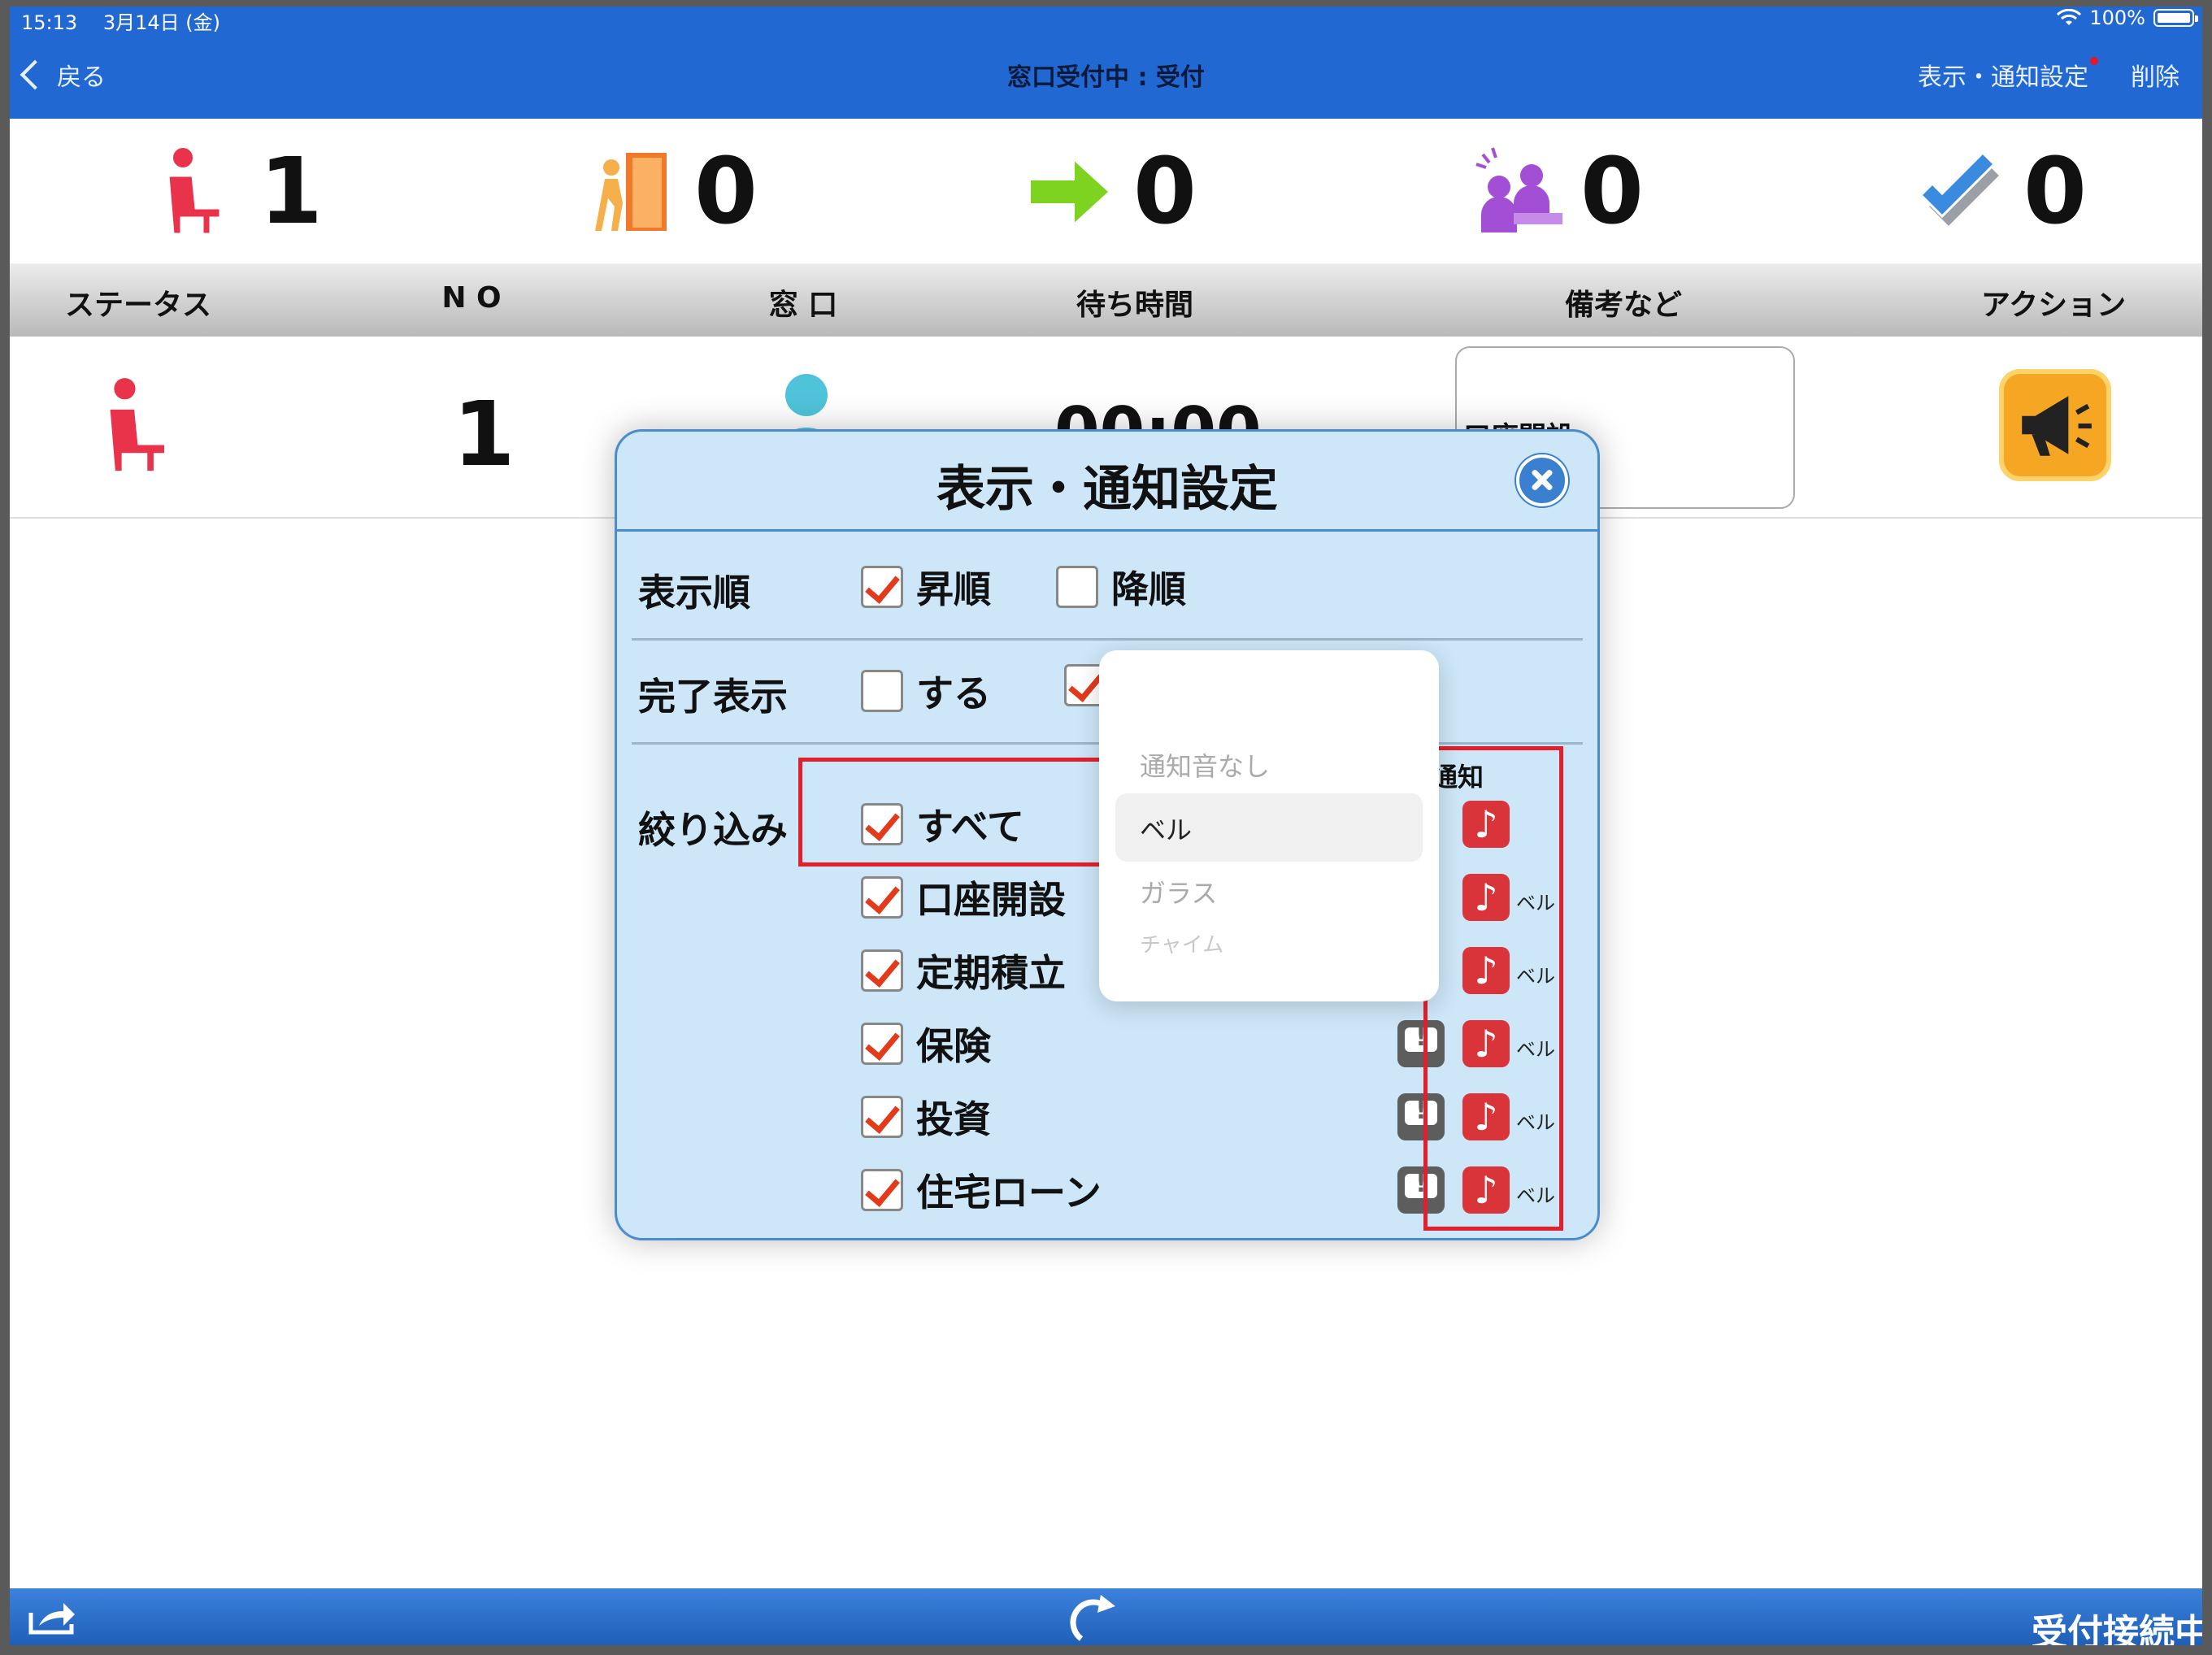 The width and height of the screenshot is (2212, 1655). Describe the element at coordinates (291, 192) in the screenshot. I see `counter-value: 1` at that location.